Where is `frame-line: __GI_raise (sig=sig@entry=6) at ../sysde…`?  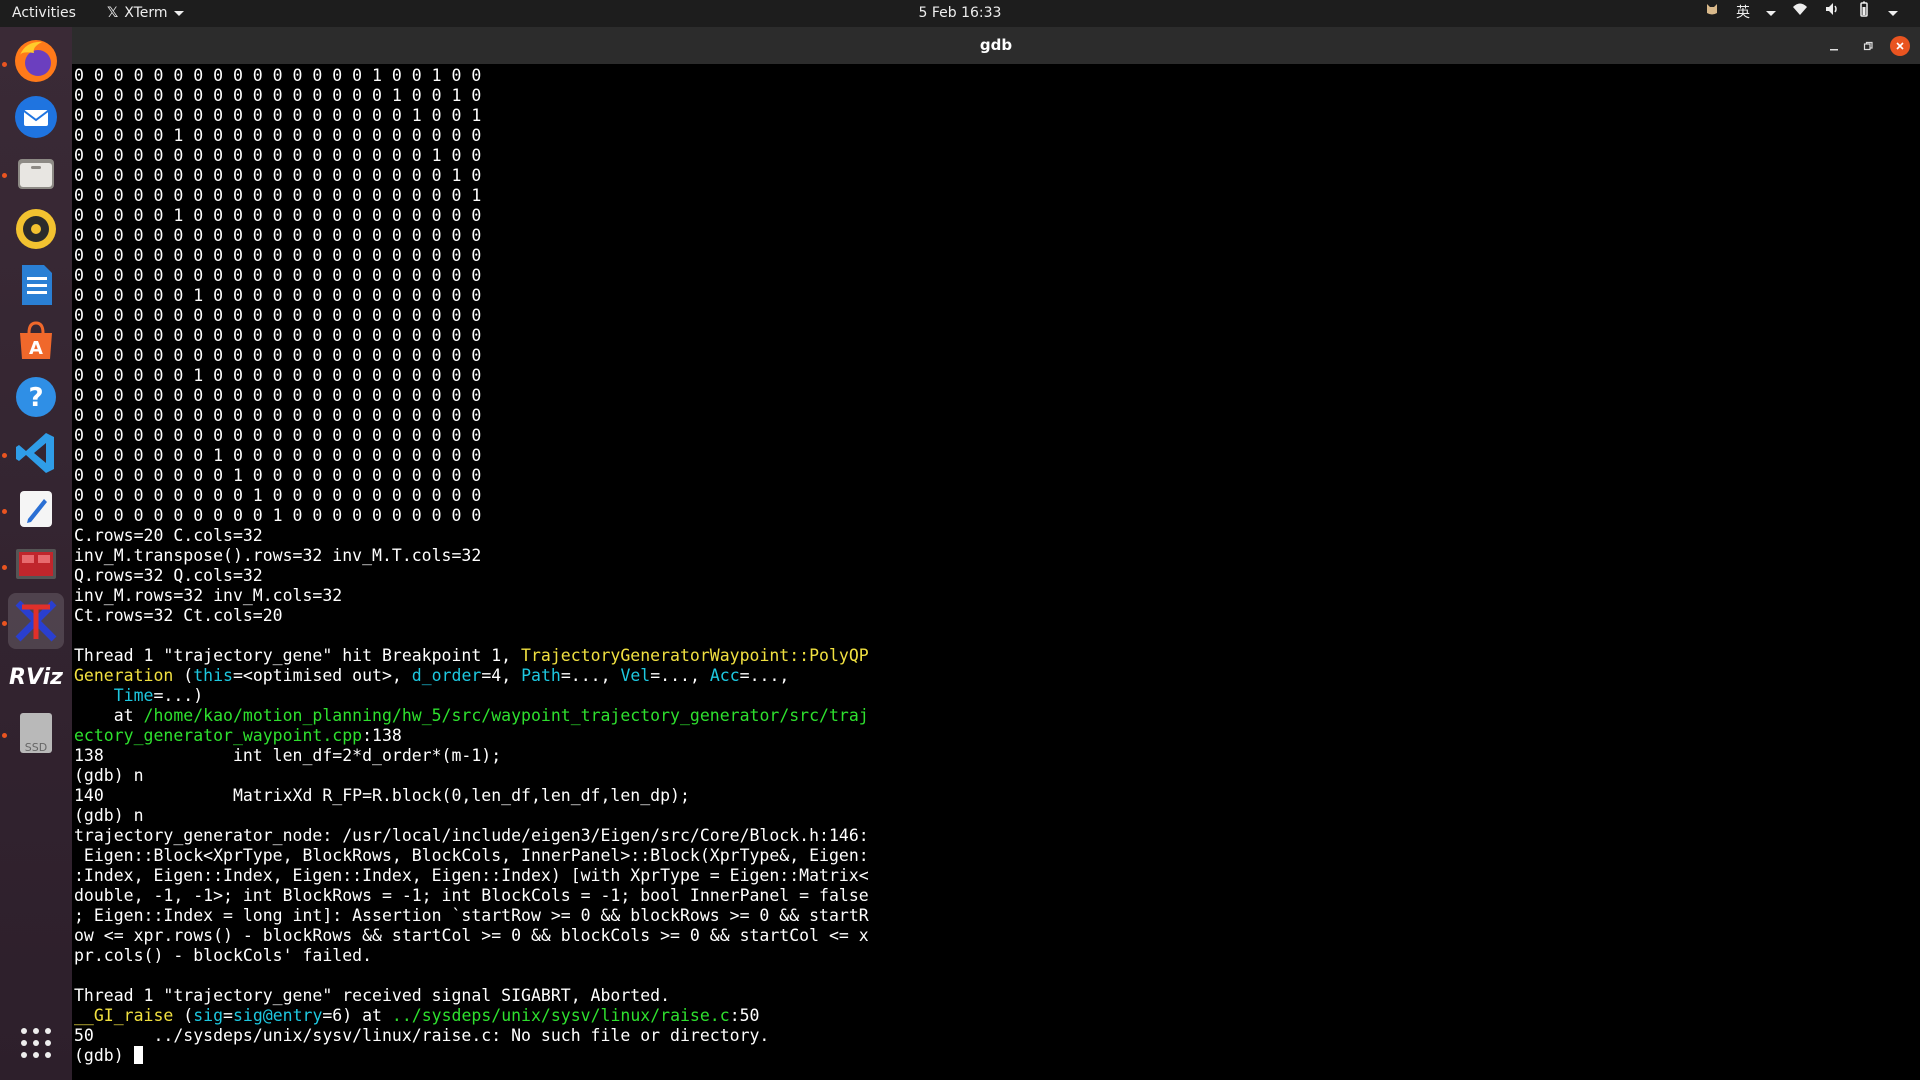 frame-line: __GI_raise (sig=sig@entry=6) at ../sysde… is located at coordinates (417, 1015).